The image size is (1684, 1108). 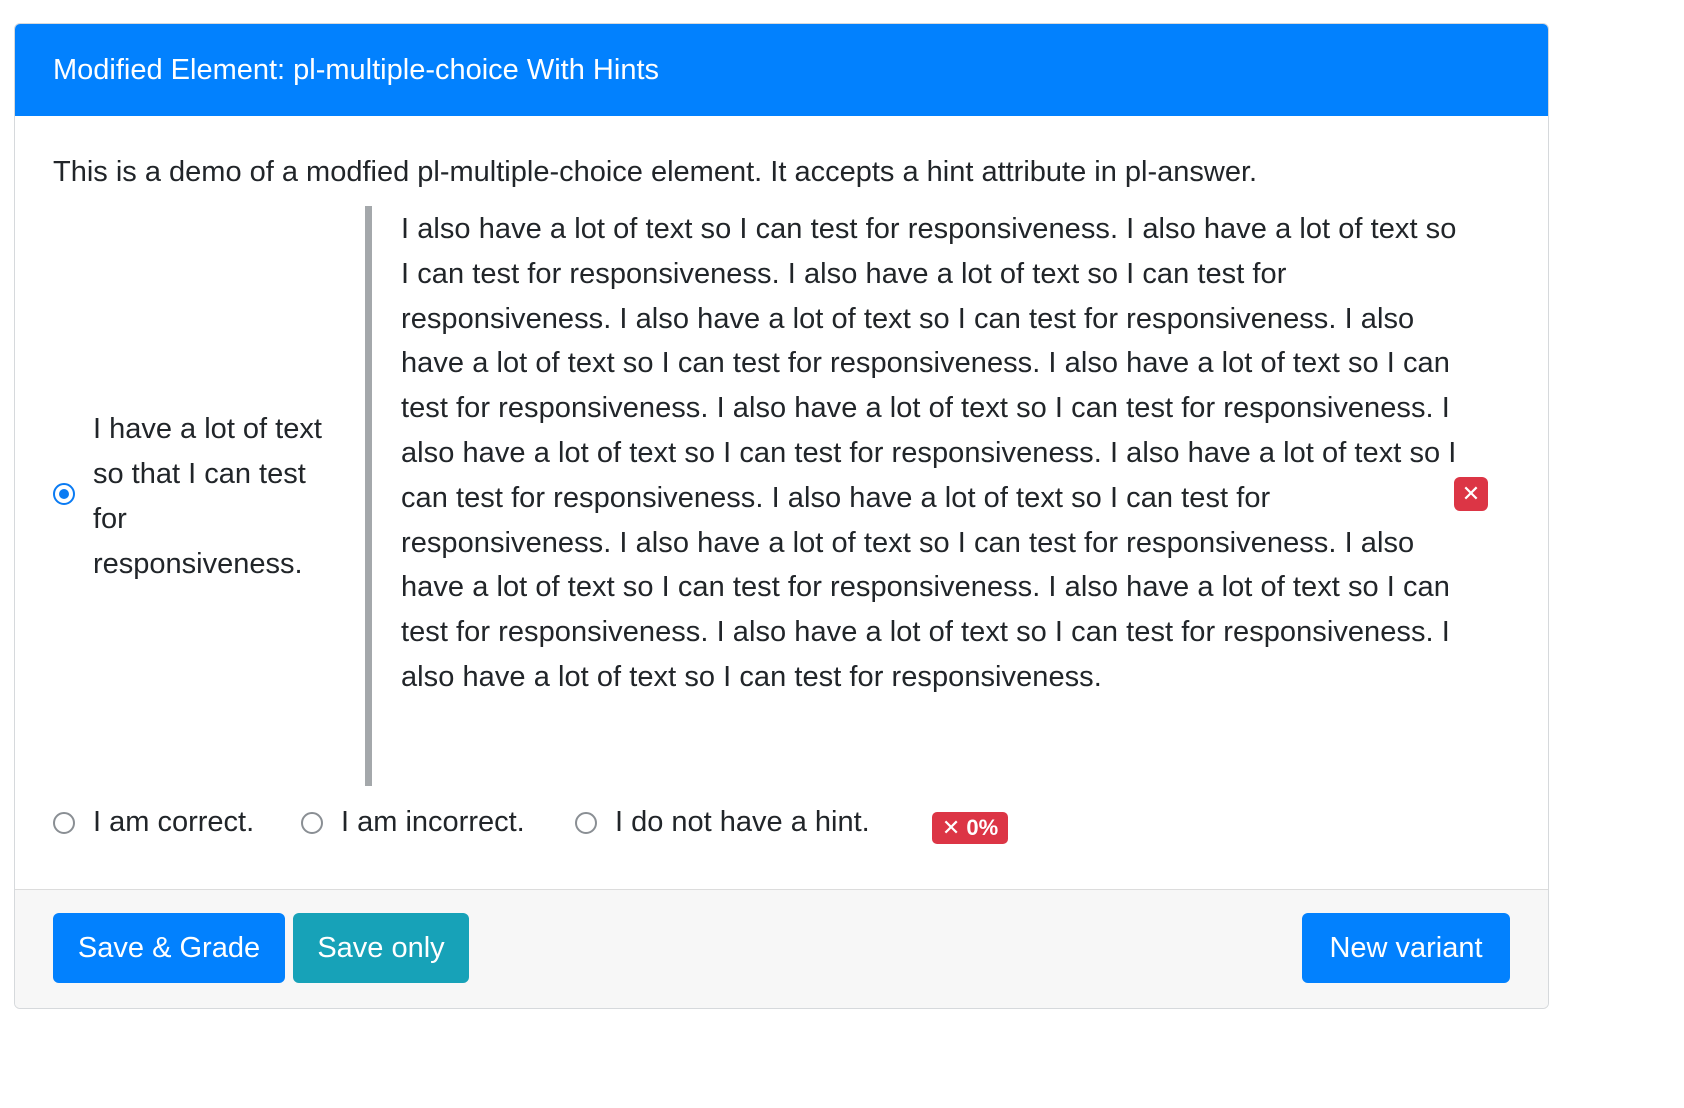 What do you see at coordinates (970, 828) in the screenshot?
I see `score-badge: ✕ 0%` at bounding box center [970, 828].